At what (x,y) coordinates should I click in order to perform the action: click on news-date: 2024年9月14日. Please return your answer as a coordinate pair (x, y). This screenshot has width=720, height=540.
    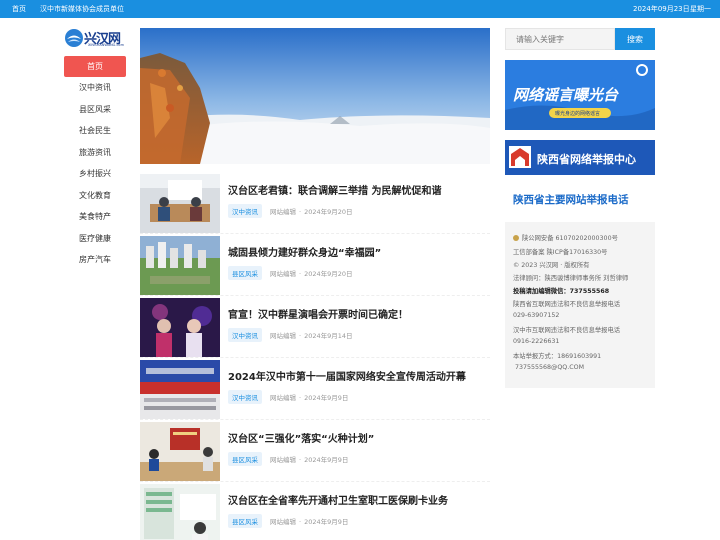
    Looking at the image, I should click on (328, 336).